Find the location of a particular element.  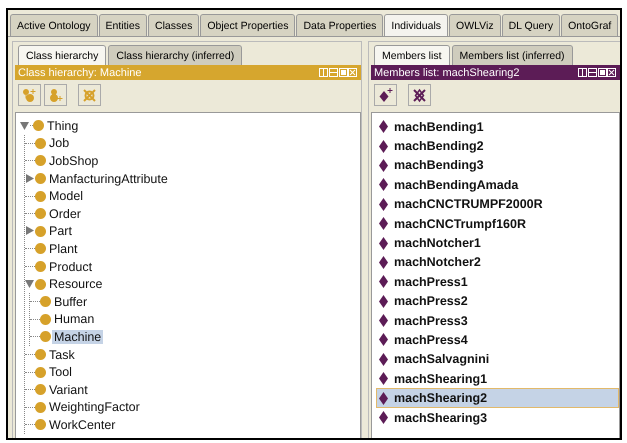

member-label: machPress2 is located at coordinates (431, 301).